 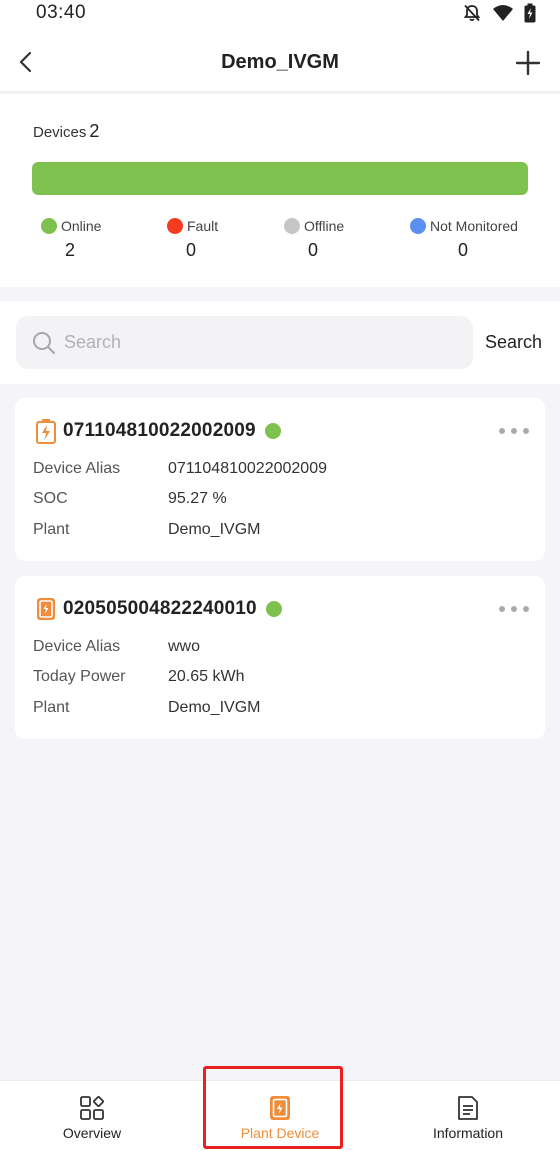 What do you see at coordinates (92, 1133) in the screenshot?
I see `nav-overview-label: Overview` at bounding box center [92, 1133].